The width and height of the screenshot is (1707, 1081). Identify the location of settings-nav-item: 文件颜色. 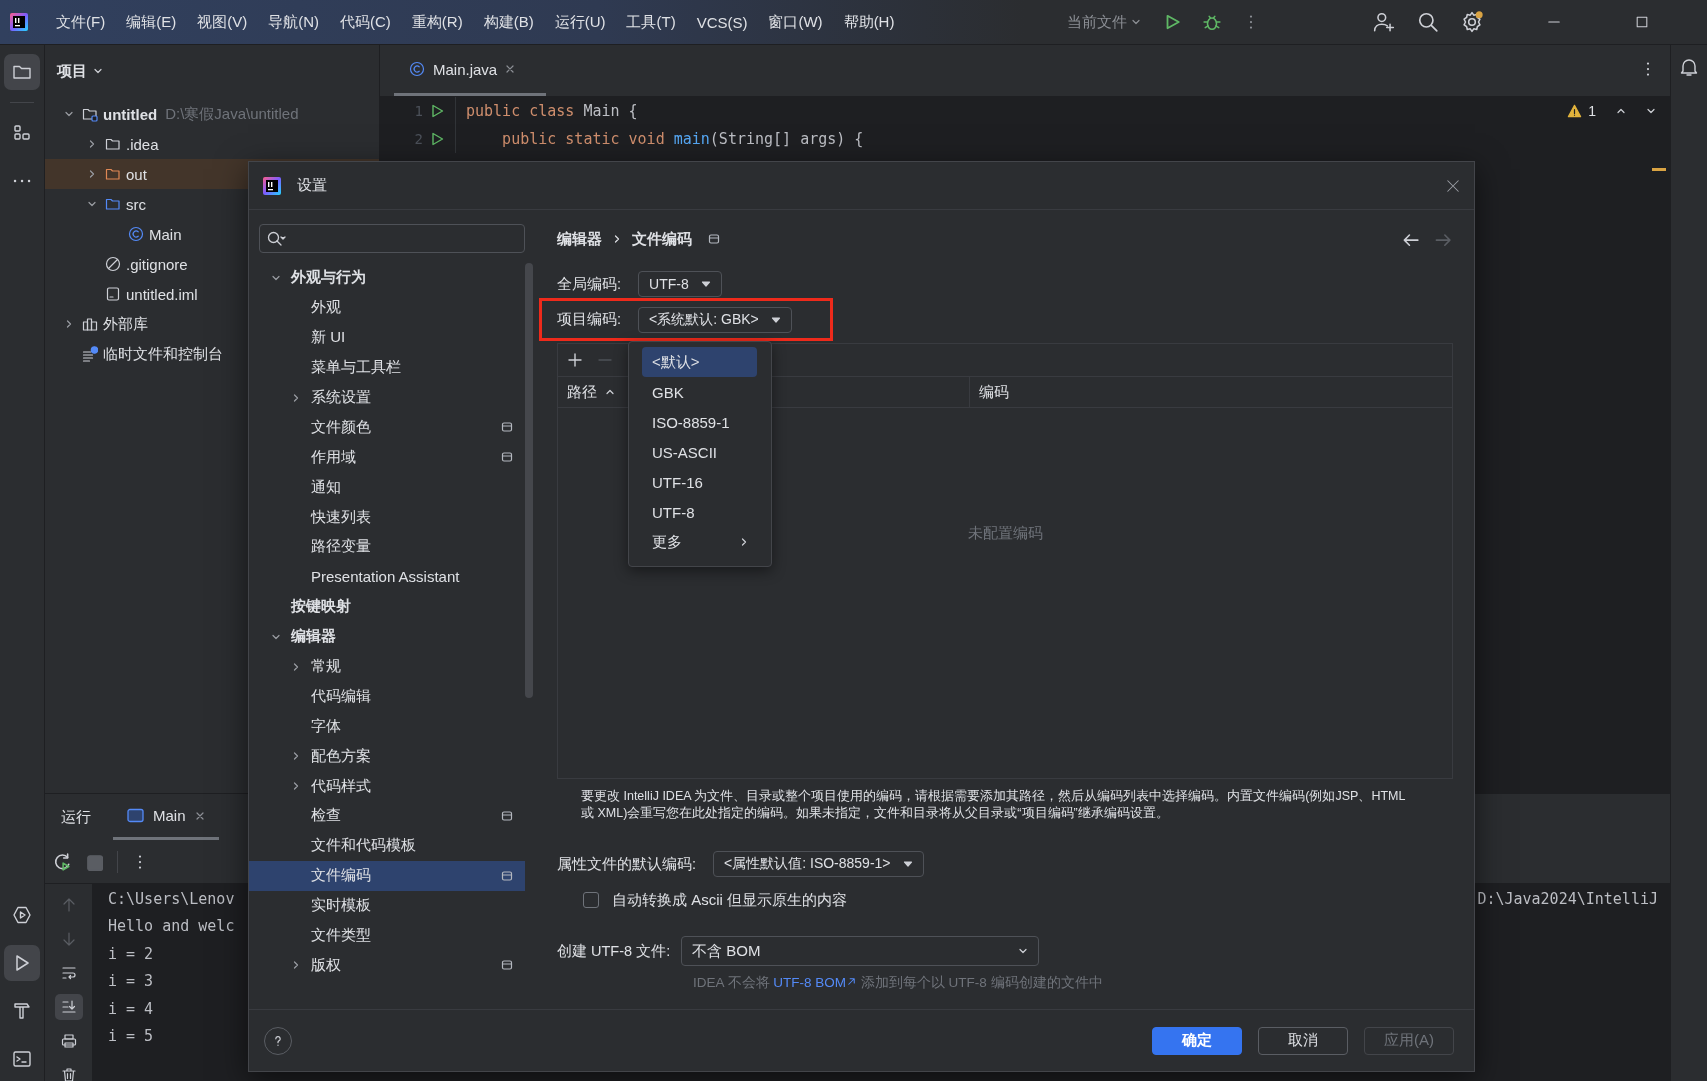
(387, 427).